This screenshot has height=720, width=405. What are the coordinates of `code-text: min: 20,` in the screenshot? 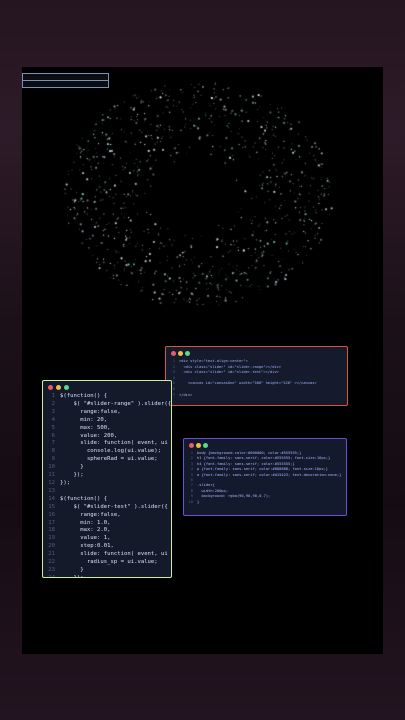 It's located at (84, 419).